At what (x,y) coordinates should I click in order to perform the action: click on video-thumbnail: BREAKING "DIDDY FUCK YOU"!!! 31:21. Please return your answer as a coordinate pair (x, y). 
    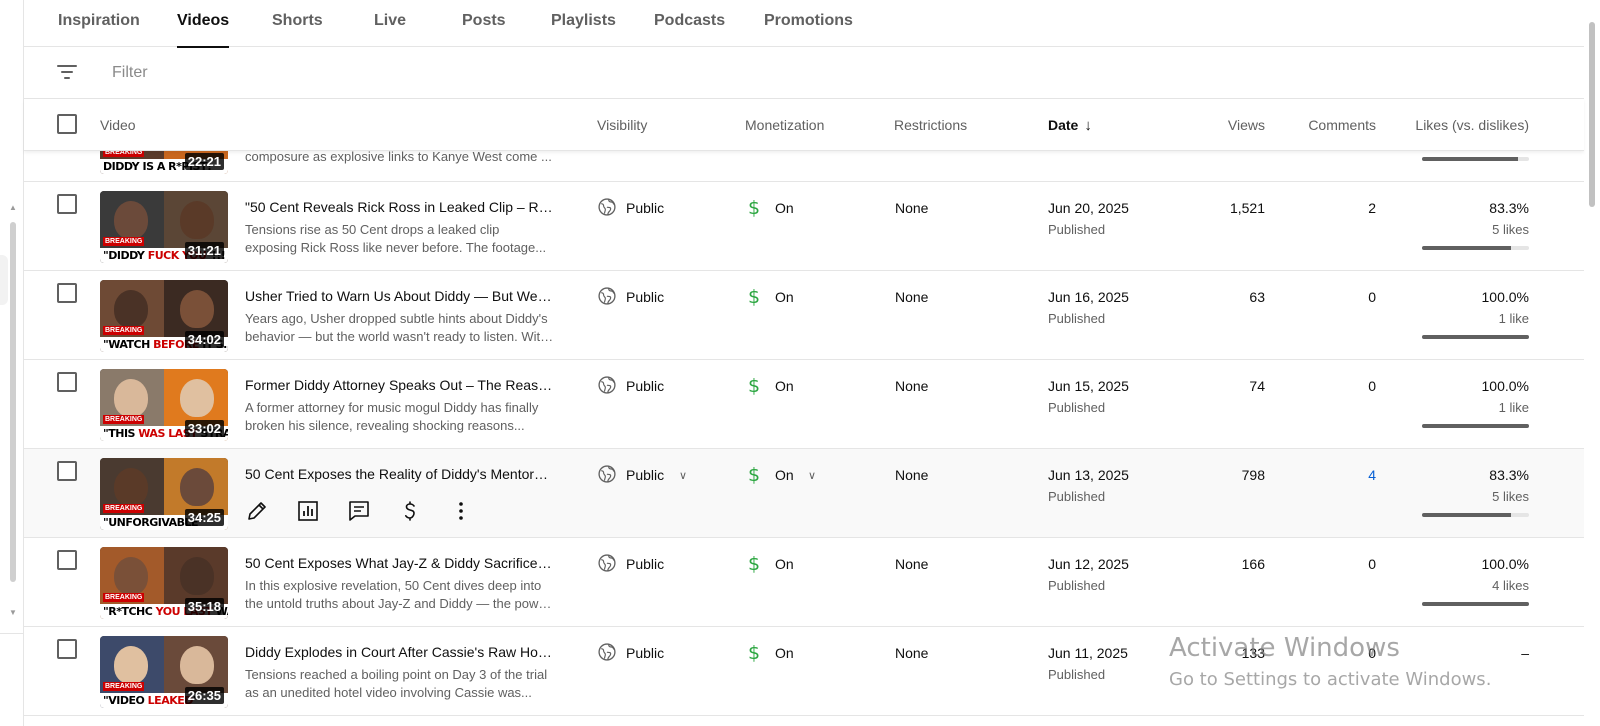
    Looking at the image, I should click on (164, 227).